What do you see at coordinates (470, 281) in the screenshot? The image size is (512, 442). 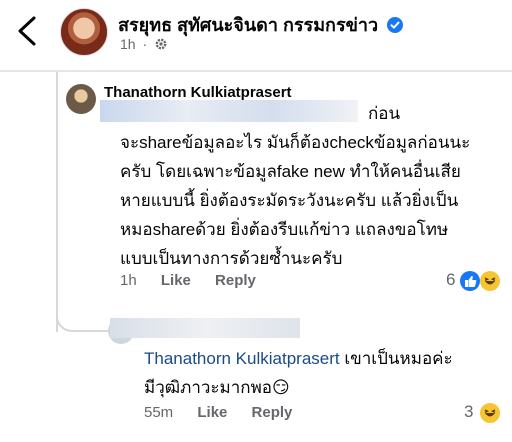 I see `like-reaction-icon` at bounding box center [470, 281].